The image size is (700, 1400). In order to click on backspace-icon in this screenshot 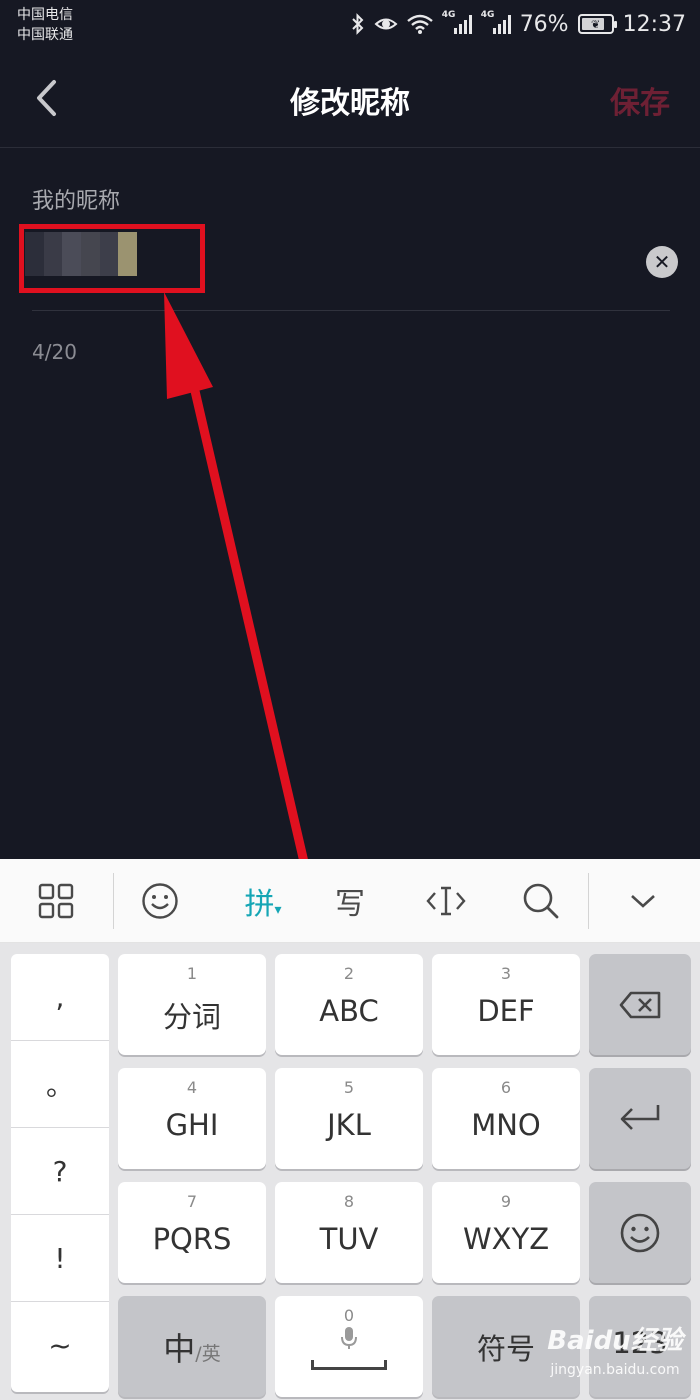, I will do `click(640, 1004)`.